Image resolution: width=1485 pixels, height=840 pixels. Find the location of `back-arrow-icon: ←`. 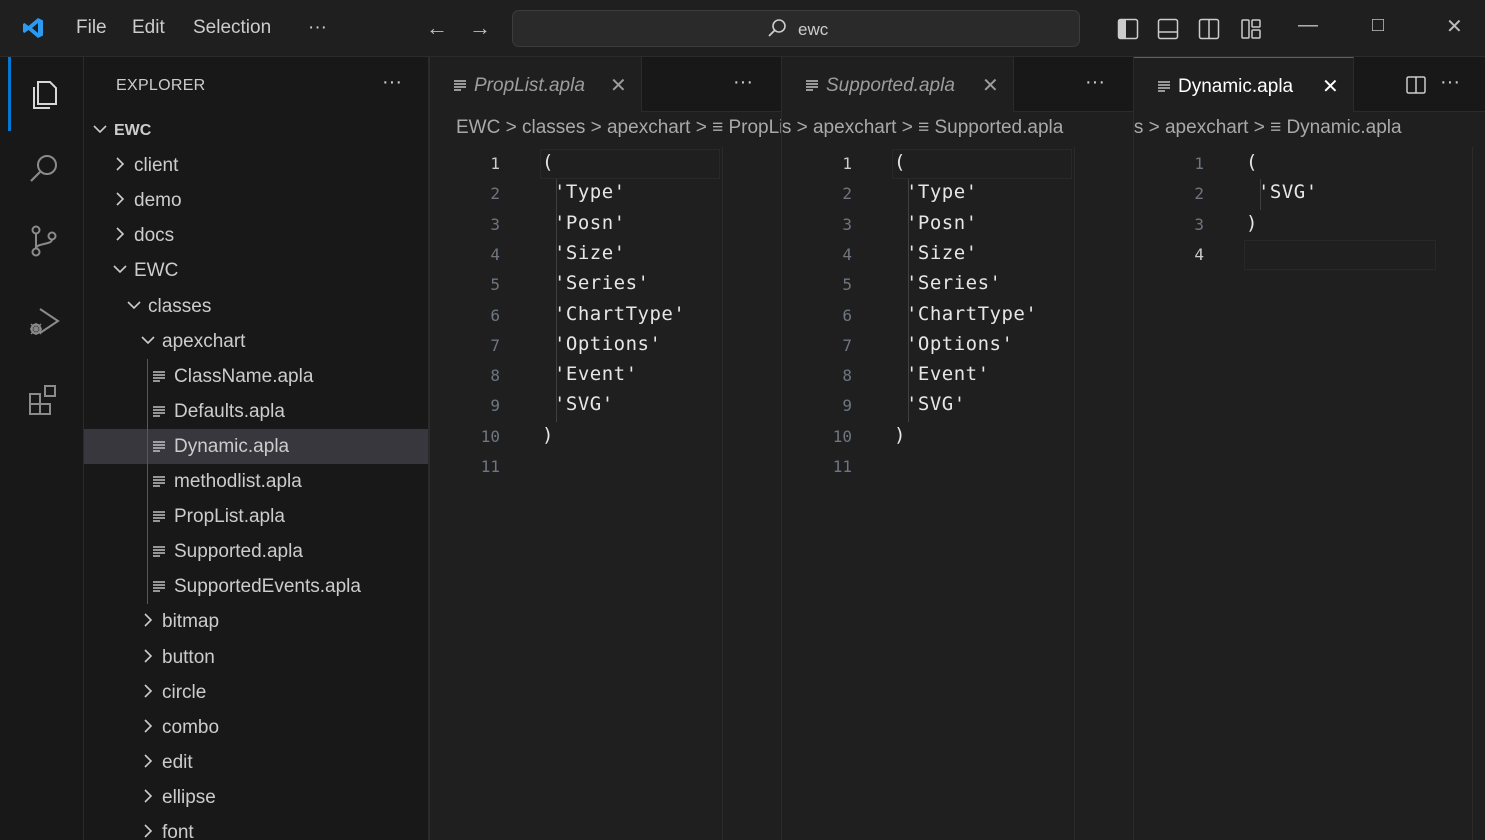

back-arrow-icon: ← is located at coordinates (437, 28).